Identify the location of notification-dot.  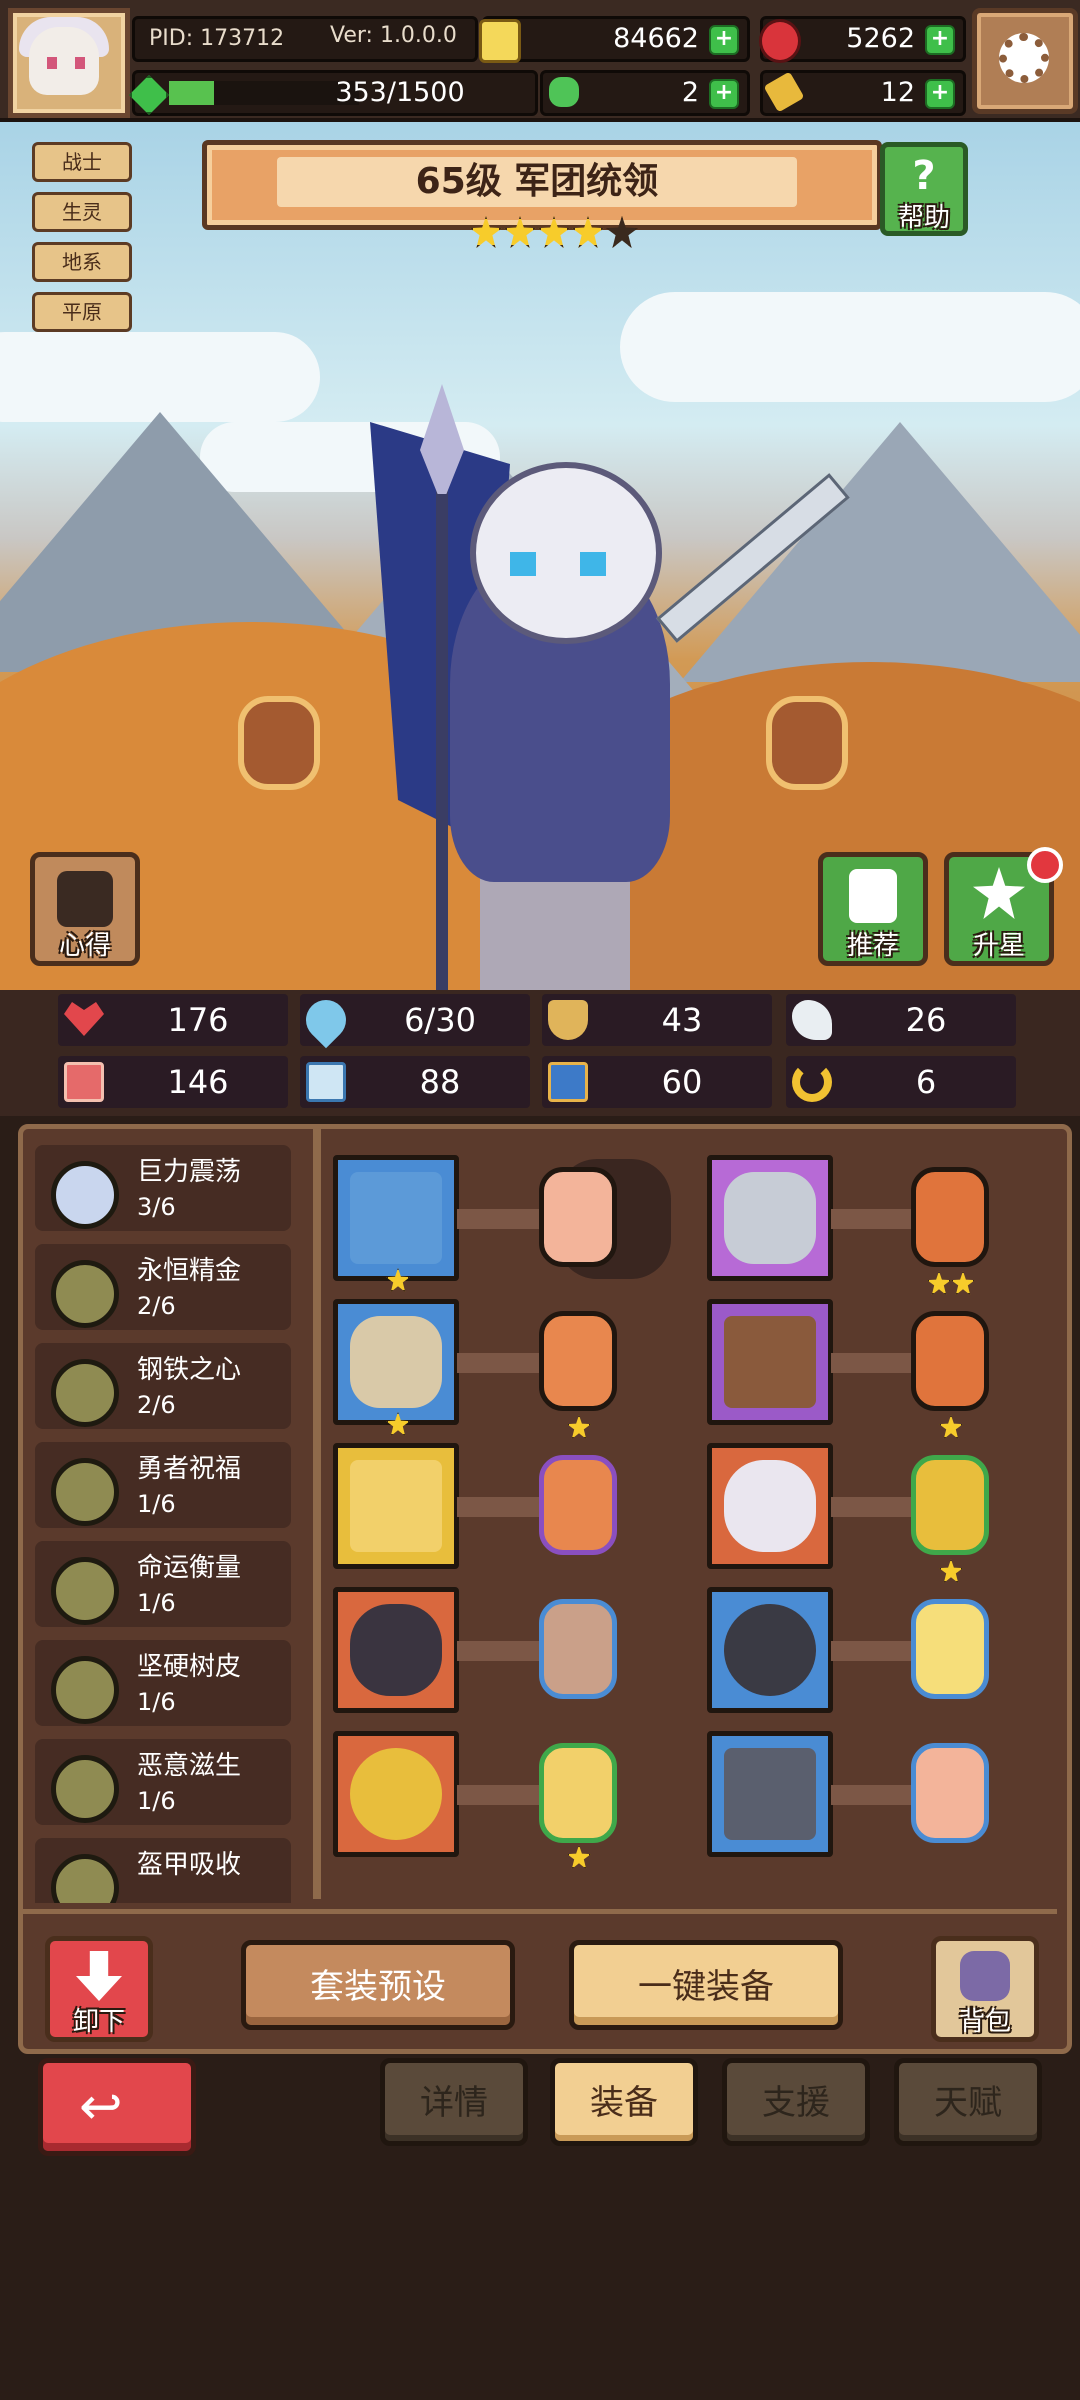
(1045, 865).